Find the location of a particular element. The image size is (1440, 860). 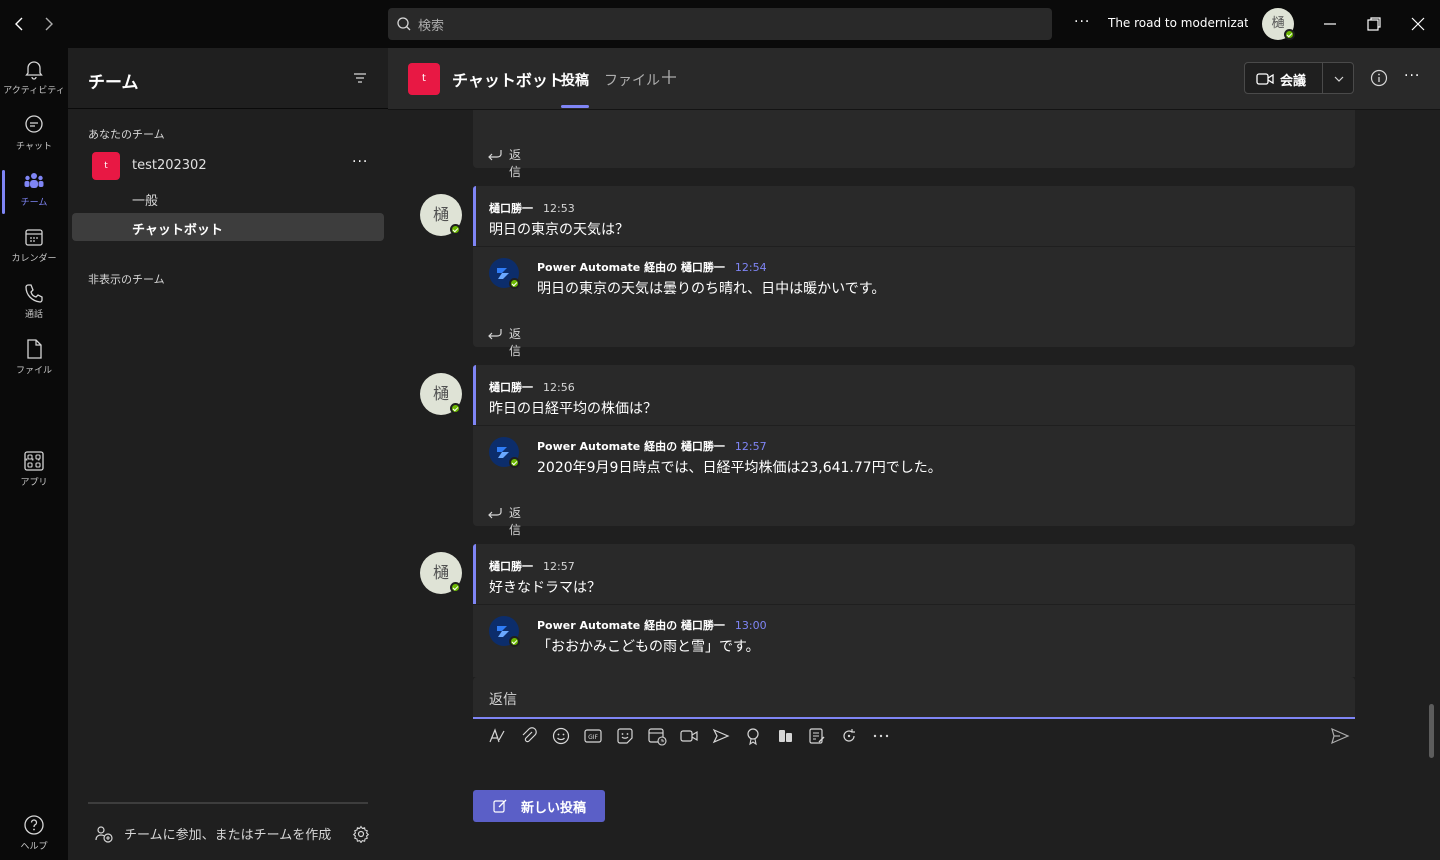

compose-icon is located at coordinates (500, 806).